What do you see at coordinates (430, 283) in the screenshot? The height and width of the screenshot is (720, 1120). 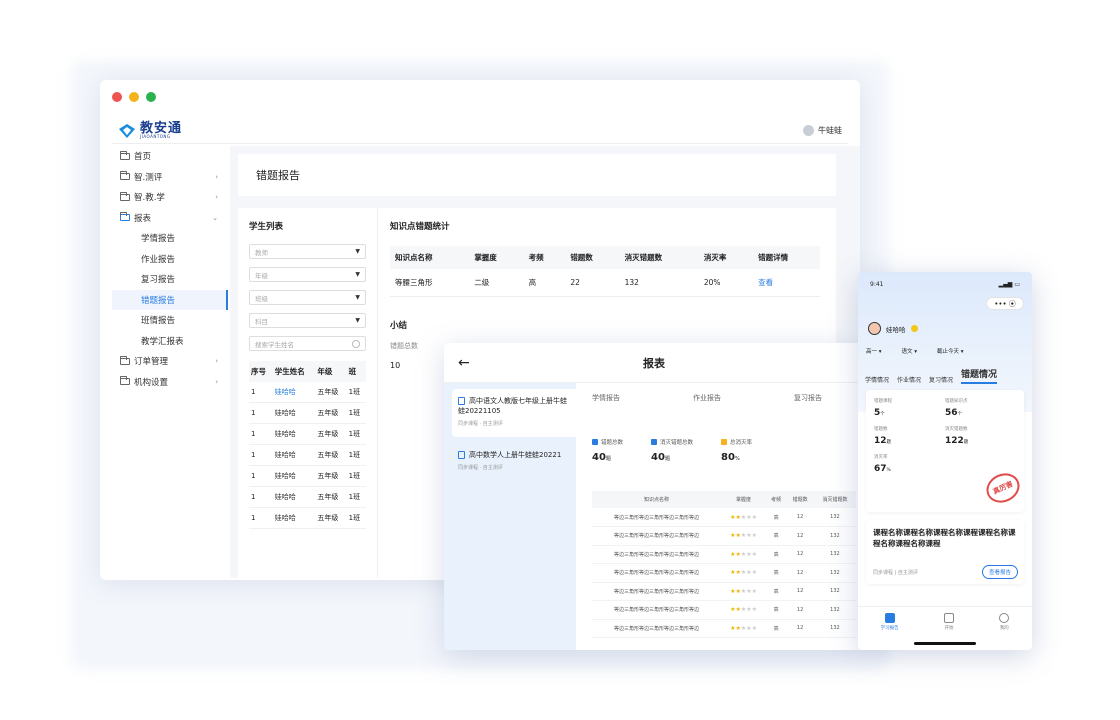 I see `table-cell: 等腰三角形` at bounding box center [430, 283].